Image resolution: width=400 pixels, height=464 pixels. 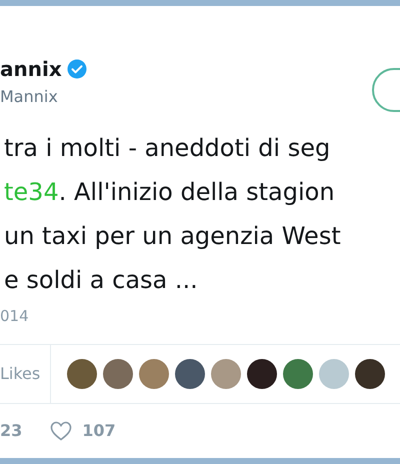 I want to click on tweet-date: 014, so click(x=15, y=316).